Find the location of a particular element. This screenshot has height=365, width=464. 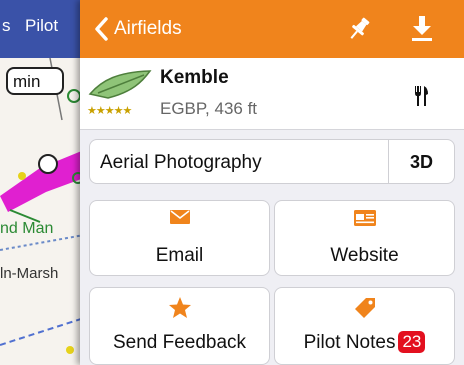

email-label: Email is located at coordinates (179, 255).